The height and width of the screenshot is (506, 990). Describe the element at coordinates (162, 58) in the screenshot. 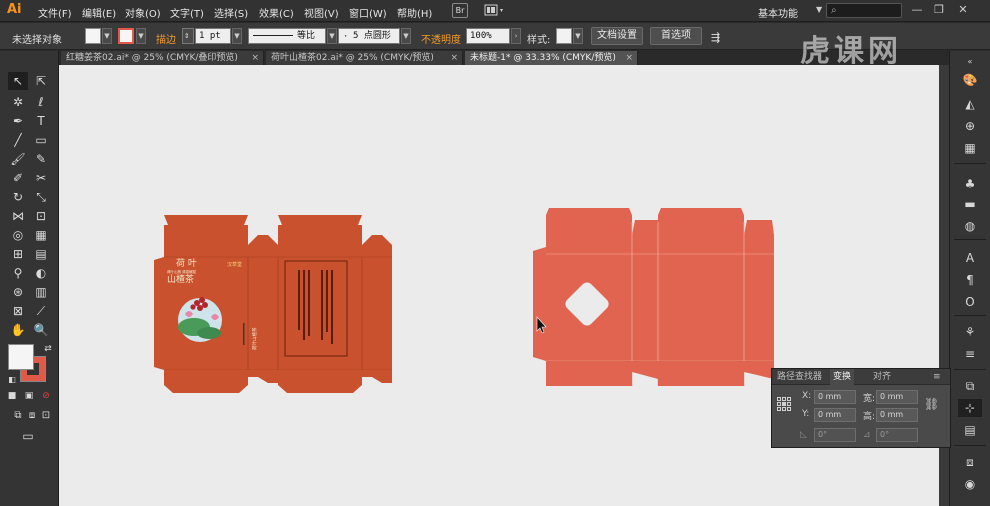

I see `tab-document-1: 红糖姜茶02.ai* @ 25% (CMYK/叠印预览) ×` at that location.